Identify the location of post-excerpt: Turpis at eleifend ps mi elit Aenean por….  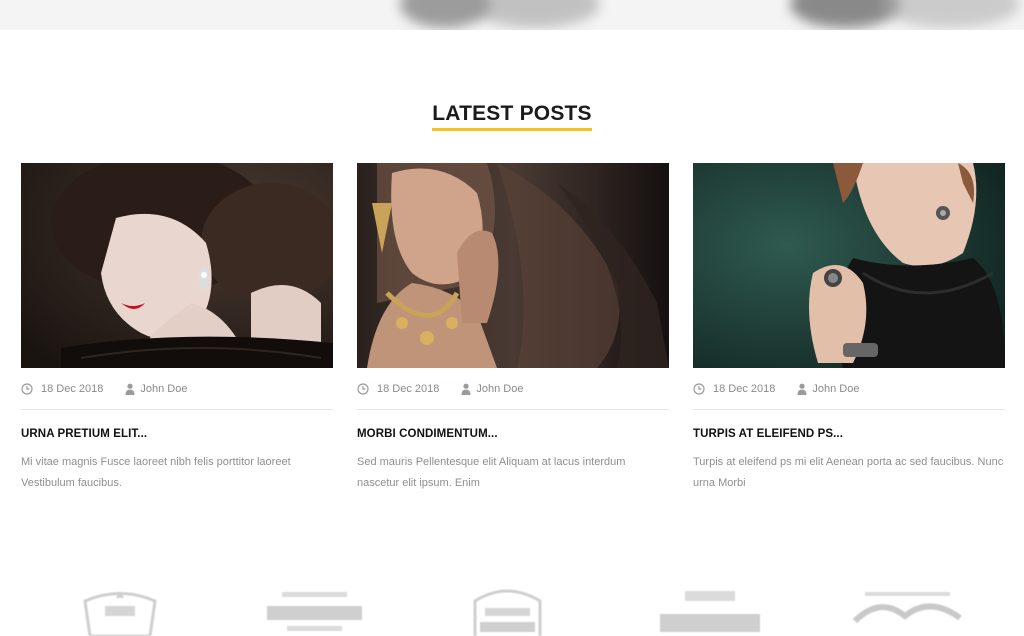
(848, 472).